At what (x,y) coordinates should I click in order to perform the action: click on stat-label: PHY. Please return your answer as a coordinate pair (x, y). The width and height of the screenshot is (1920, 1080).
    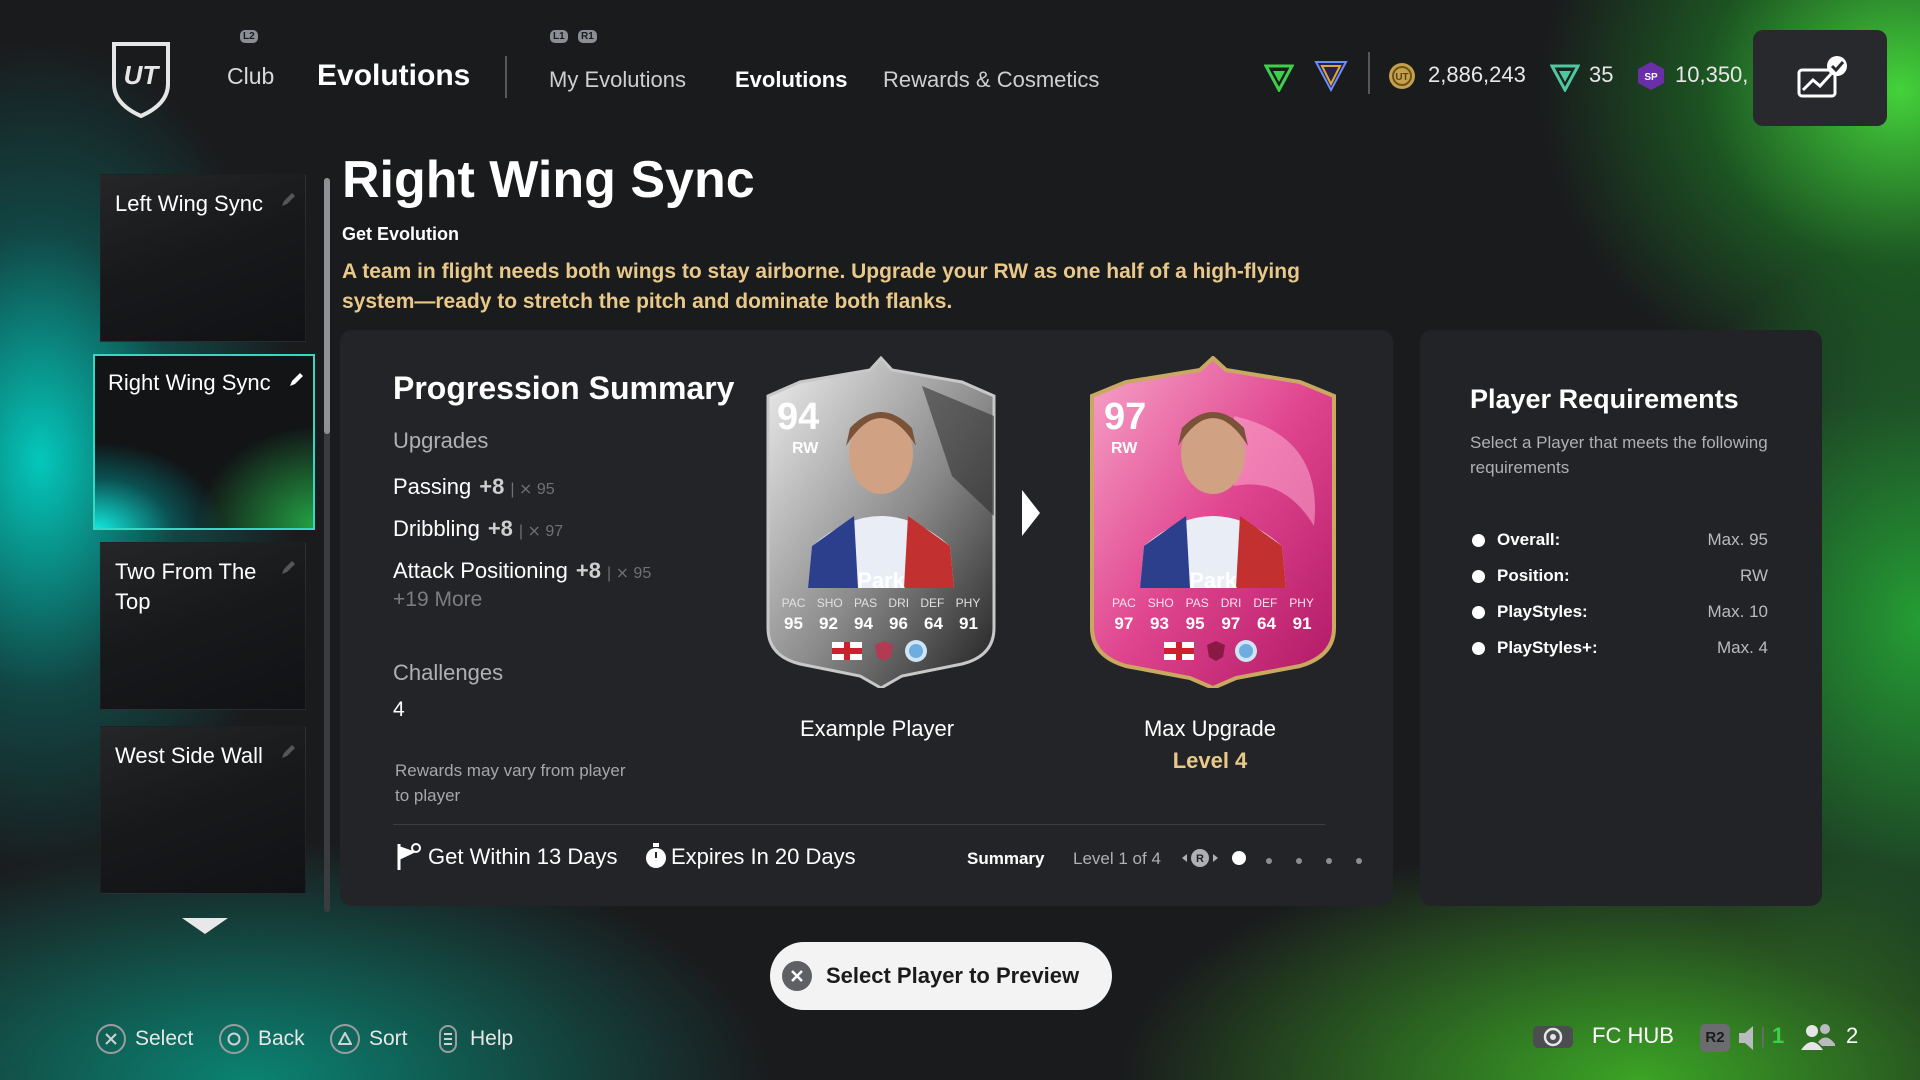
    Looking at the image, I should click on (968, 603).